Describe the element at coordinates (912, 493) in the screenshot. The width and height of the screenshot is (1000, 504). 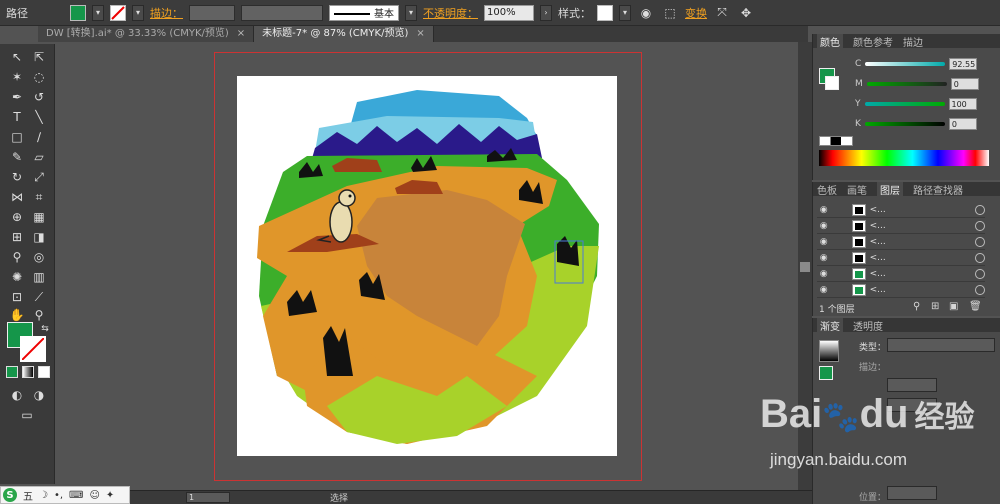
I see `position-field` at that location.